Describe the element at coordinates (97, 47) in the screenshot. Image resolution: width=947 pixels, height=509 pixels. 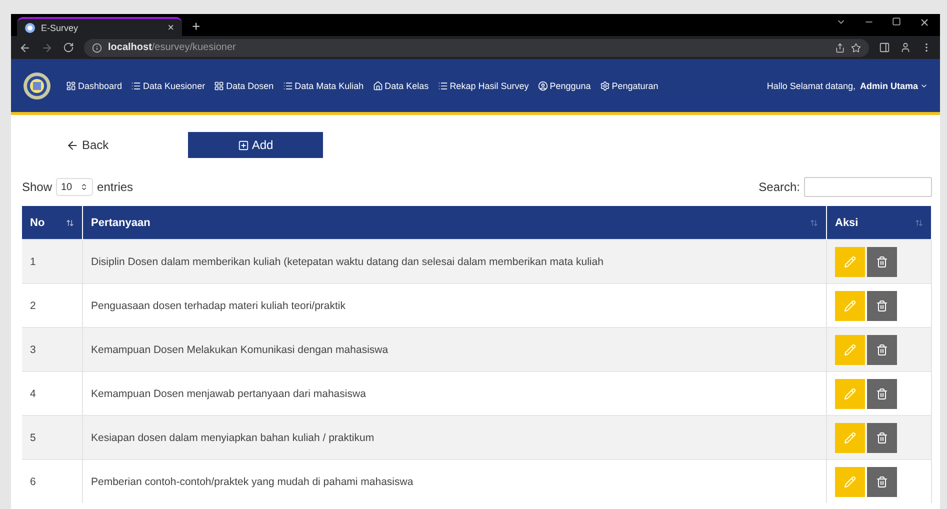
I see `info-icon` at that location.